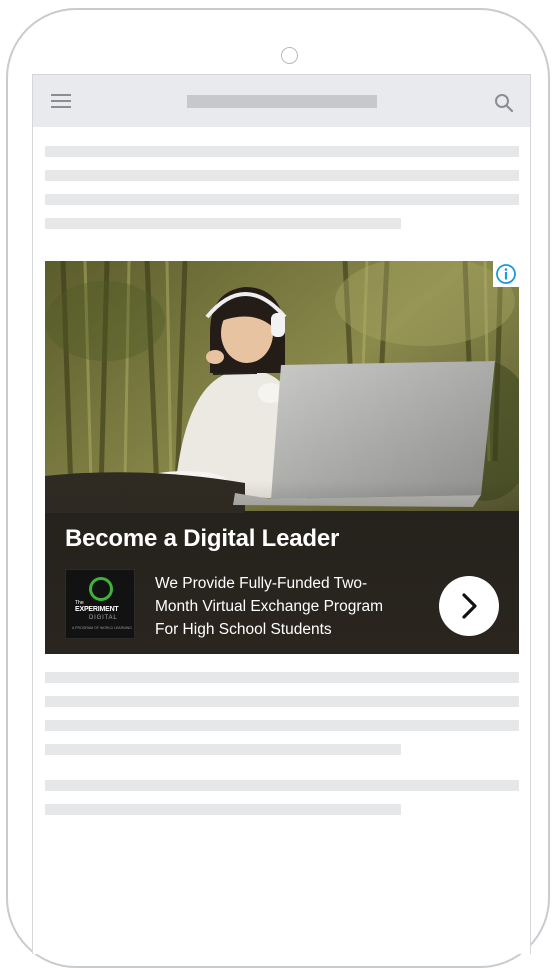 This screenshot has width=556, height=968. Describe the element at coordinates (61, 101) in the screenshot. I see `hamburger-menu-icon` at that location.